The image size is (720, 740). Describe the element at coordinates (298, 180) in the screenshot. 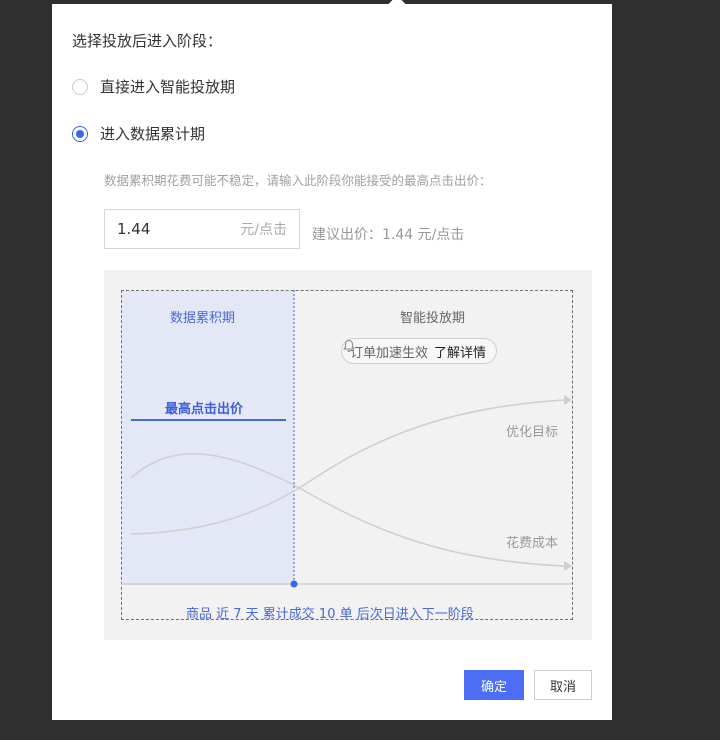

I see `bid-description: 数据累积期花费可能不稳定，请输入此阶段你能接受的最高点击出价：` at that location.